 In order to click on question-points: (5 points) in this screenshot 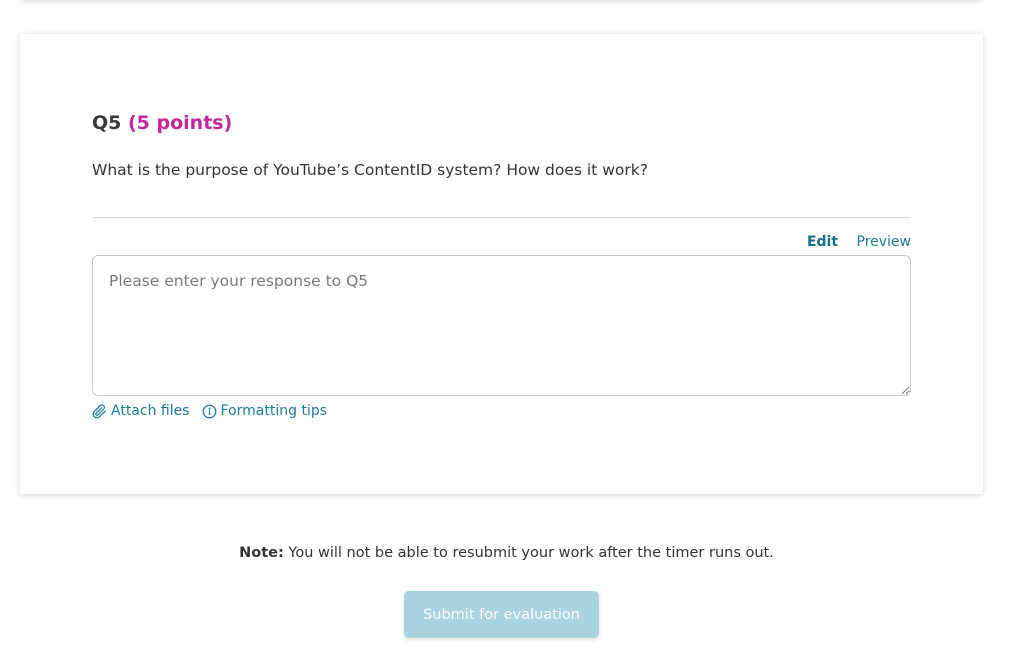, I will do `click(180, 123)`.